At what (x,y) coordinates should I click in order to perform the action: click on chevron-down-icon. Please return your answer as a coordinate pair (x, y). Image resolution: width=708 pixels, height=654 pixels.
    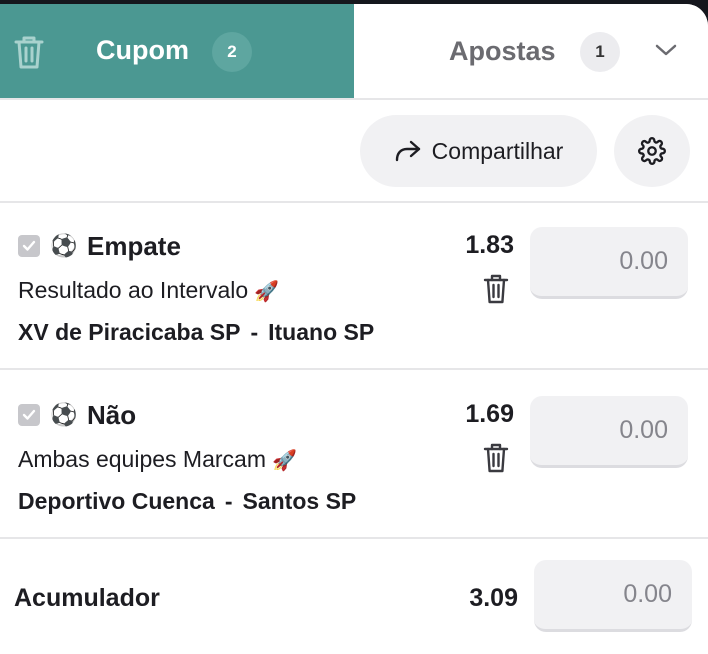
    Looking at the image, I should click on (666, 50).